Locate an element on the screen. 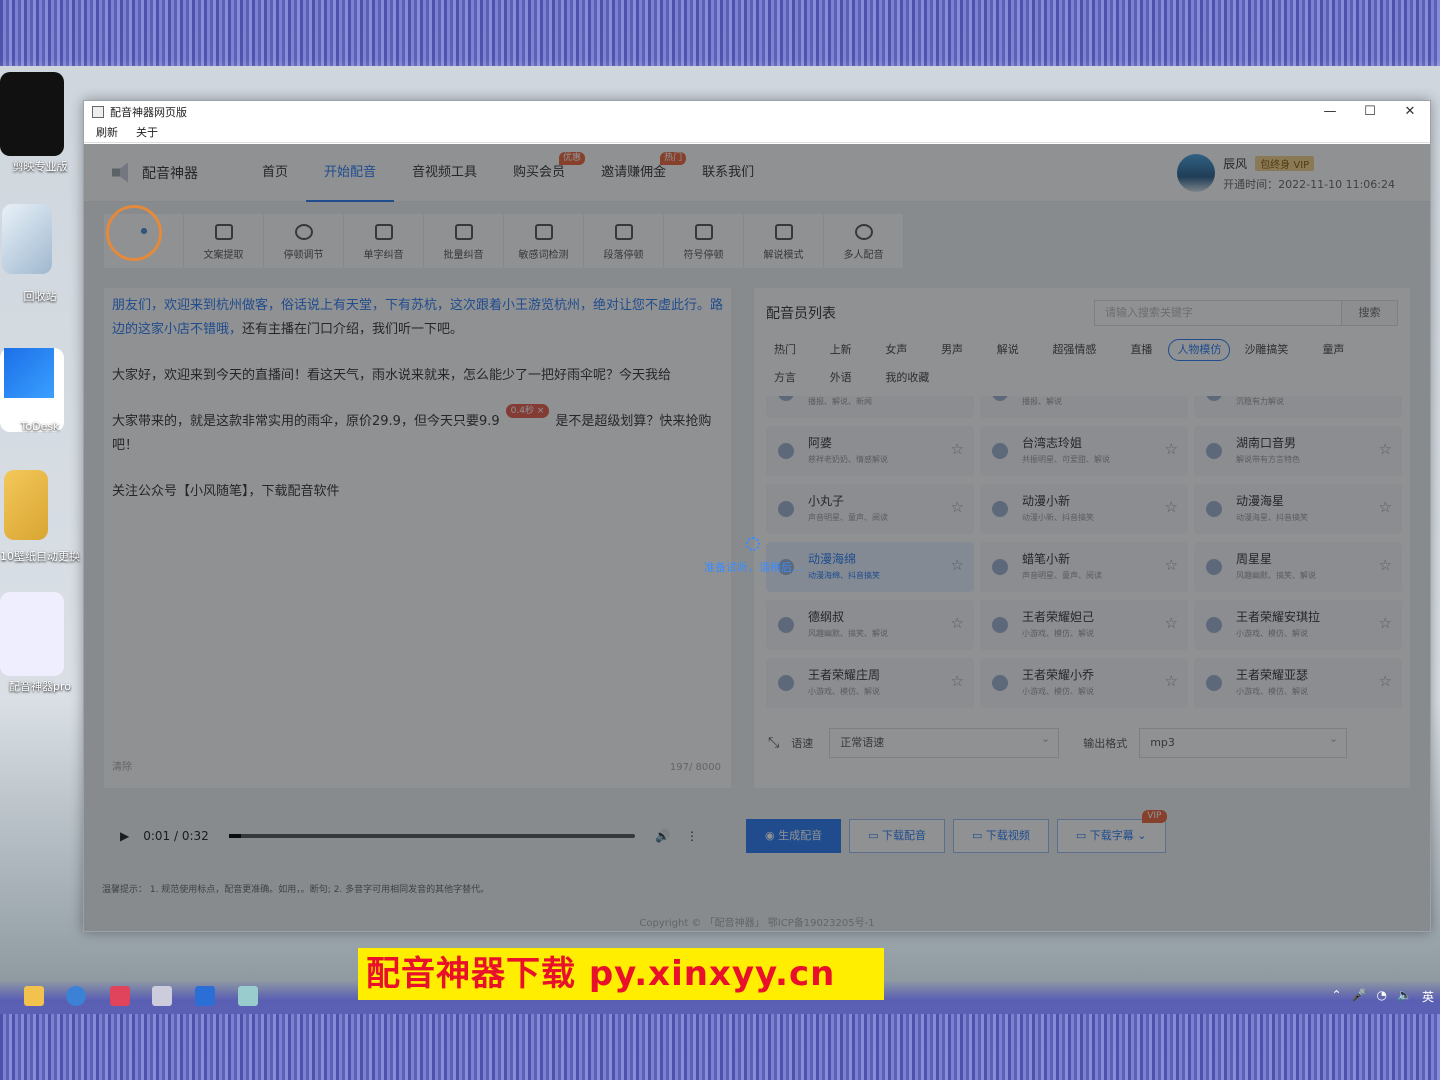 The height and width of the screenshot is (1080, 1440). app-icon is located at coordinates (98, 112).